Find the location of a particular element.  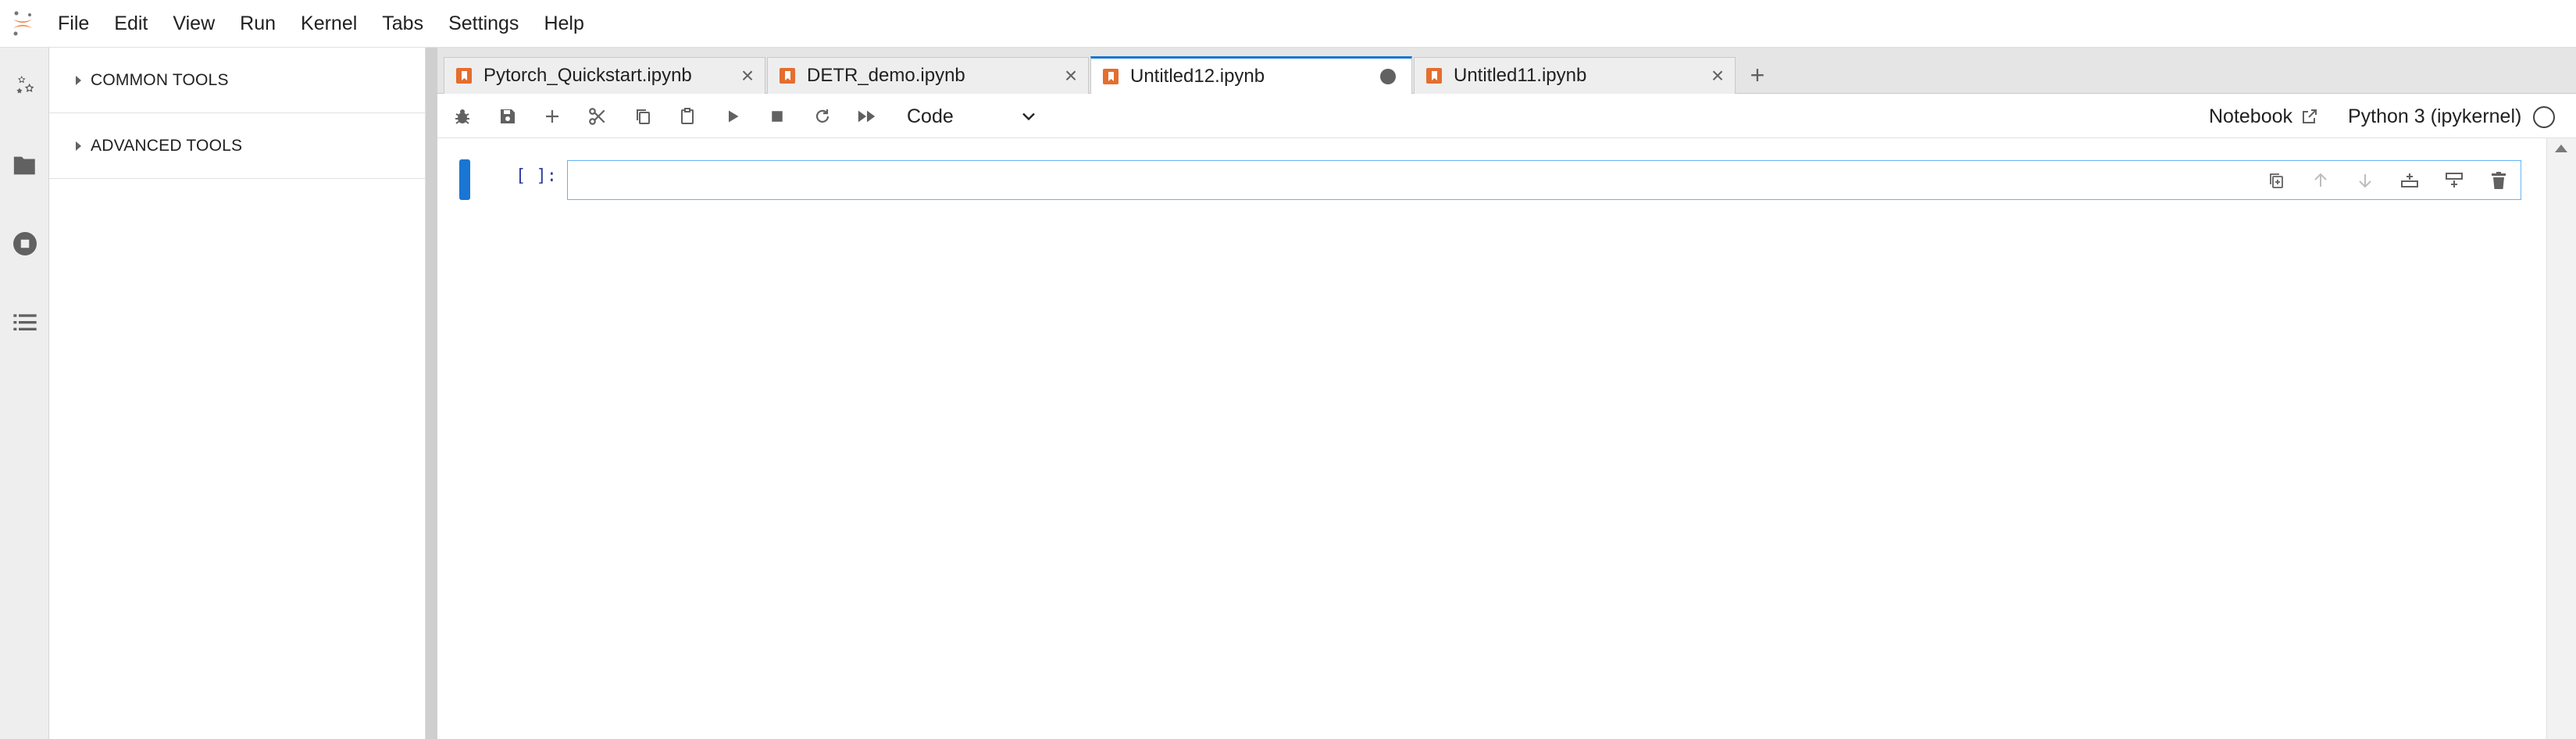

tab-label: Pytorch_Quickstart.ipynb is located at coordinates (587, 75).